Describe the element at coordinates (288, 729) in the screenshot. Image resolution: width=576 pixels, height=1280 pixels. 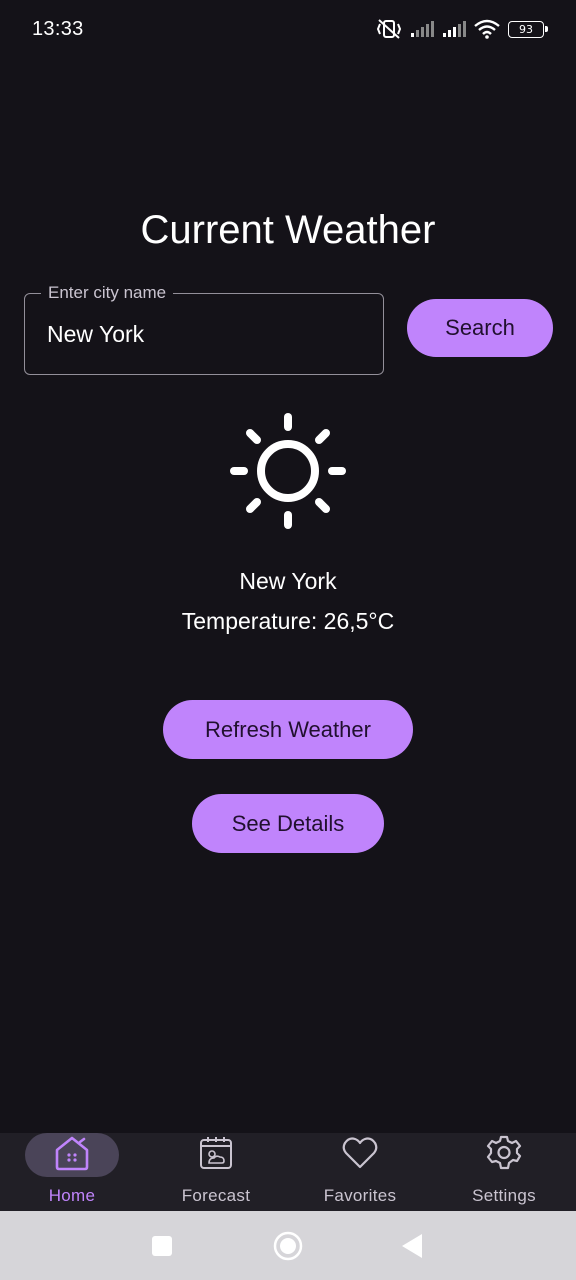
I see `refresh-weather-button: Refresh Weather` at that location.